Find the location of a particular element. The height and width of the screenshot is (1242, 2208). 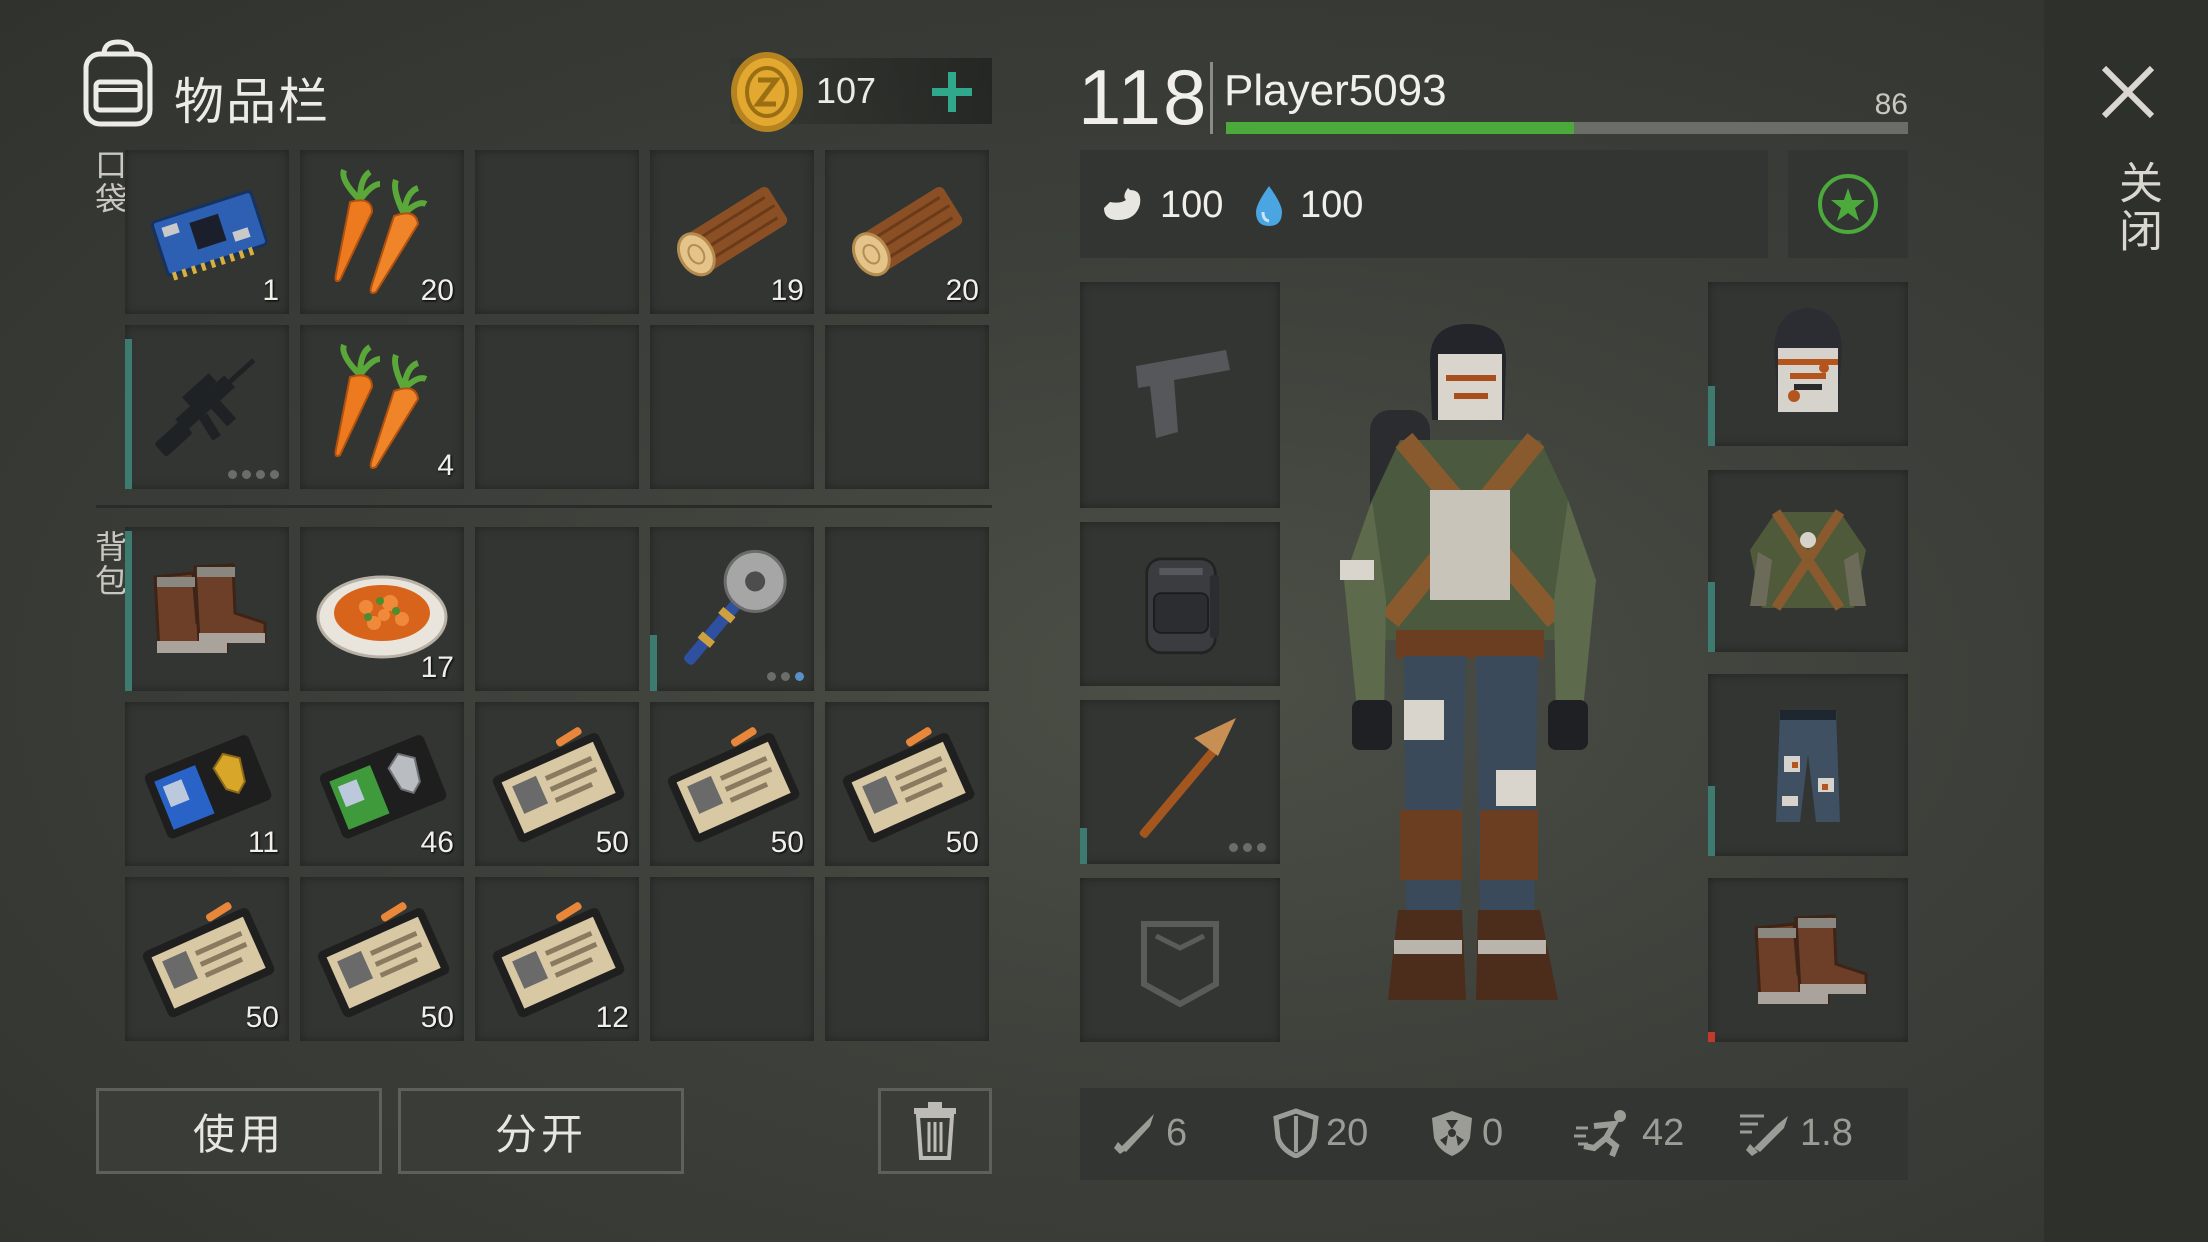

jacket-slot is located at coordinates (1808, 561).